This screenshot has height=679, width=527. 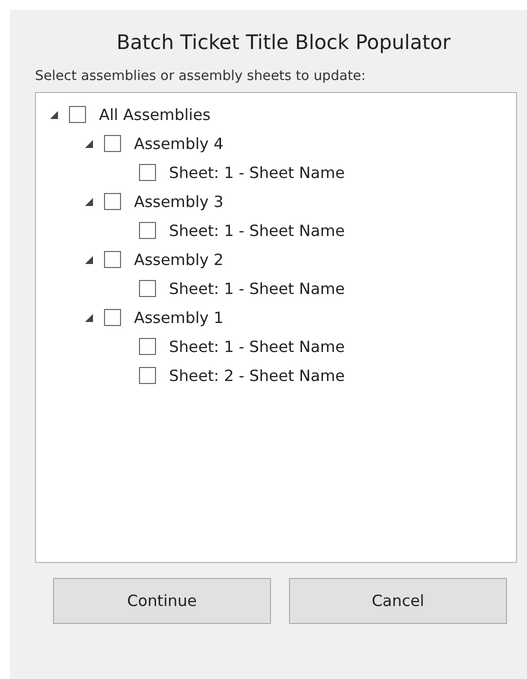 What do you see at coordinates (283, 43) in the screenshot?
I see `dialog-title: Batch Ticket Title Block Populator` at bounding box center [283, 43].